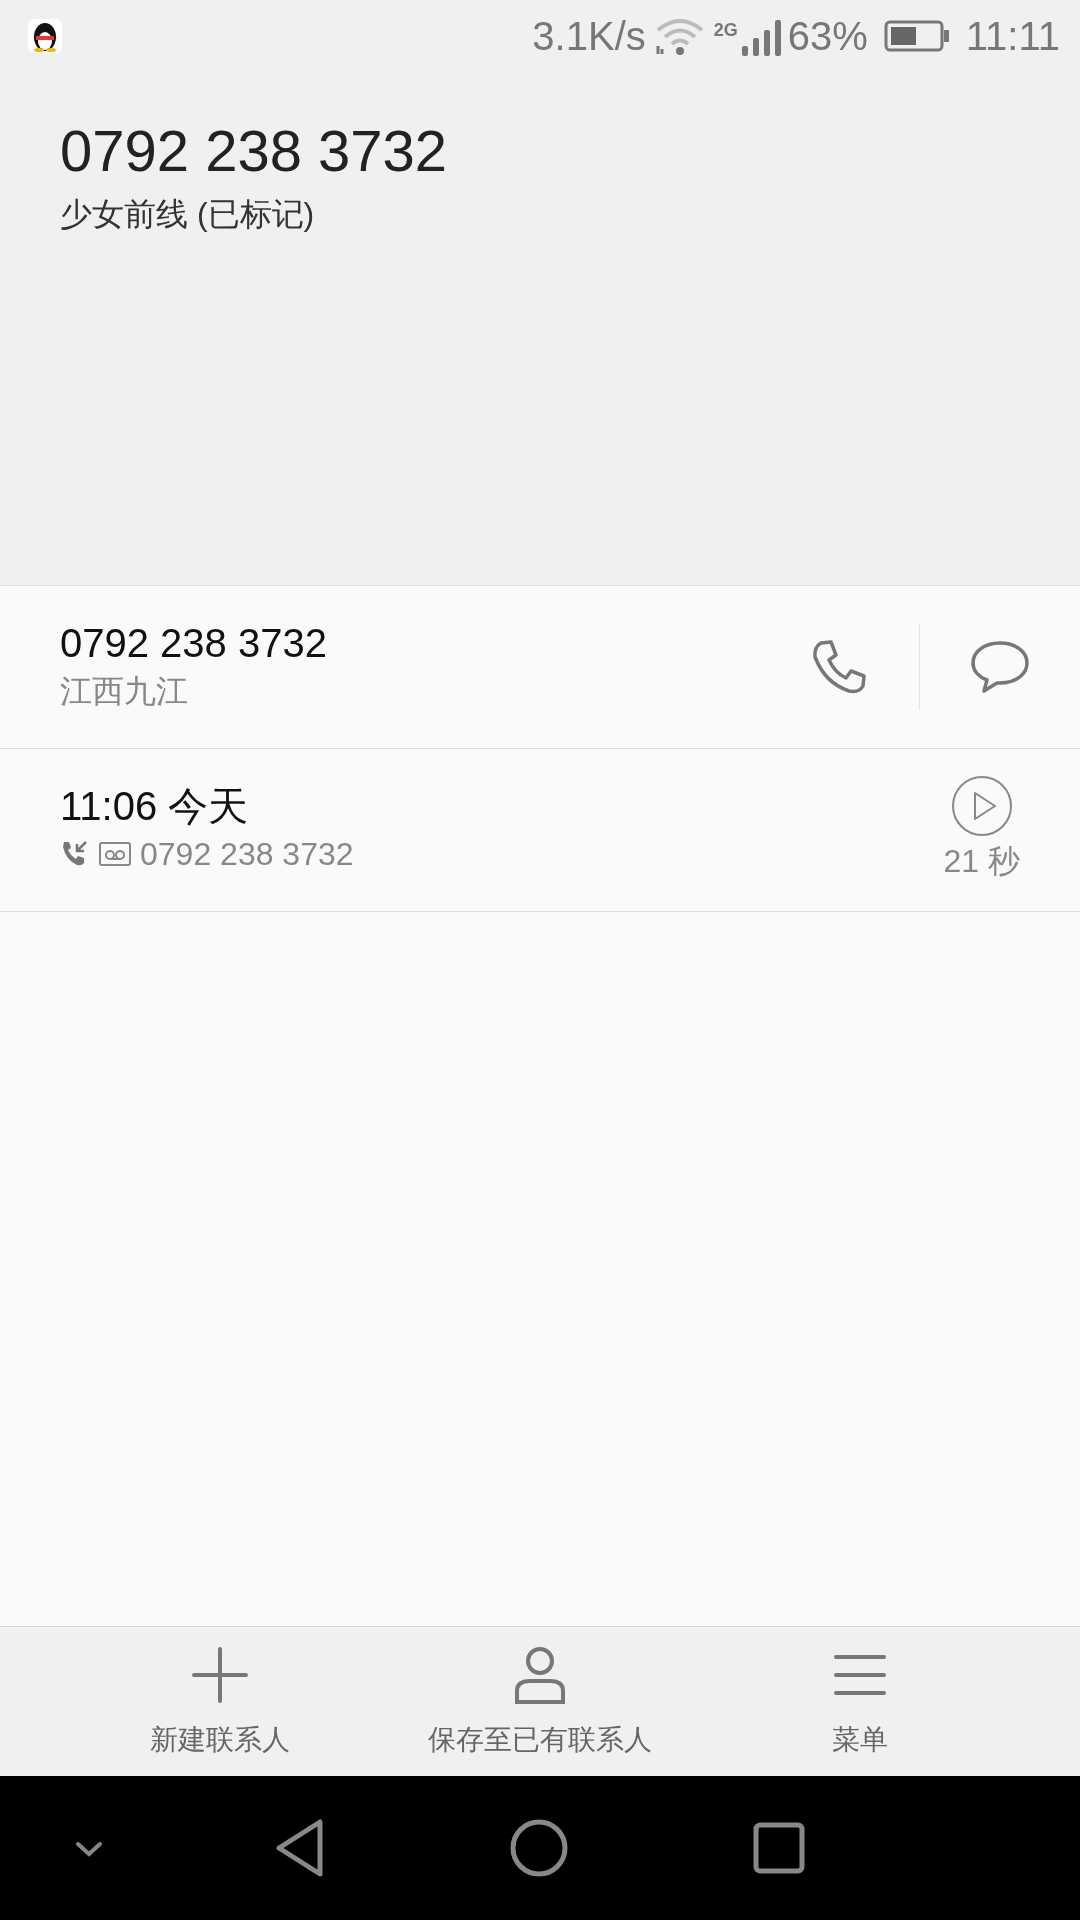  Describe the element at coordinates (188, 214) in the screenshot. I see `caller-label: 少女前线 (已标记)` at that location.